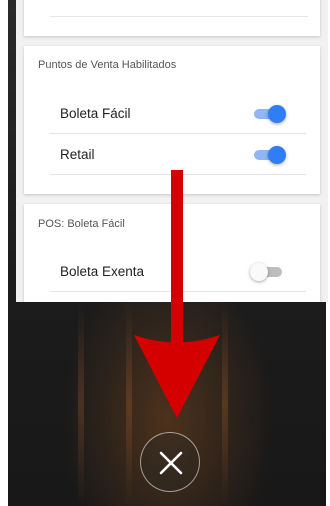 Image resolution: width=330 pixels, height=506 pixels. What do you see at coordinates (107, 65) in the screenshot?
I see `section-title: Puntos de Venta Habilitados` at bounding box center [107, 65].